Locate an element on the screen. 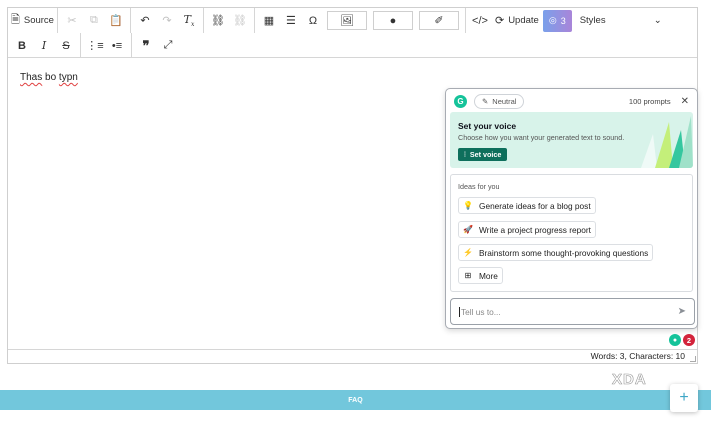 This screenshot has width=711, height=422. toolbar-group-clipboard: ✂ ⧉ 📋 is located at coordinates (94, 20).